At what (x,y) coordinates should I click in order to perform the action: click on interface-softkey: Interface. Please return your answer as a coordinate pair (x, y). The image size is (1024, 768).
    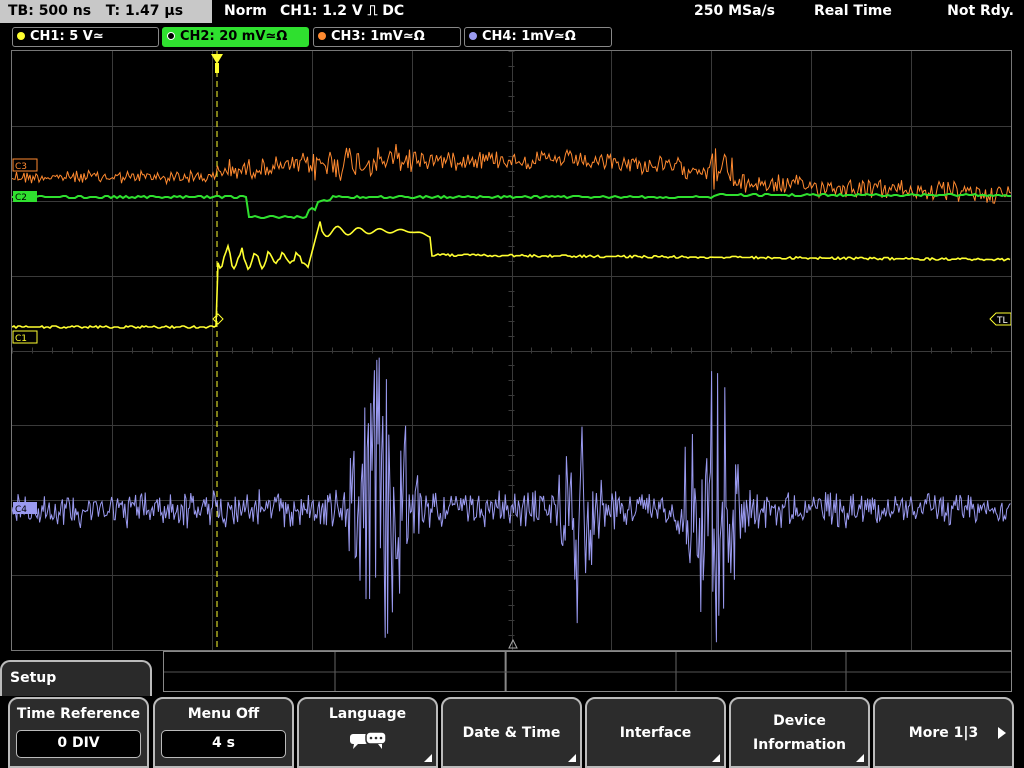
    Looking at the image, I should click on (655, 732).